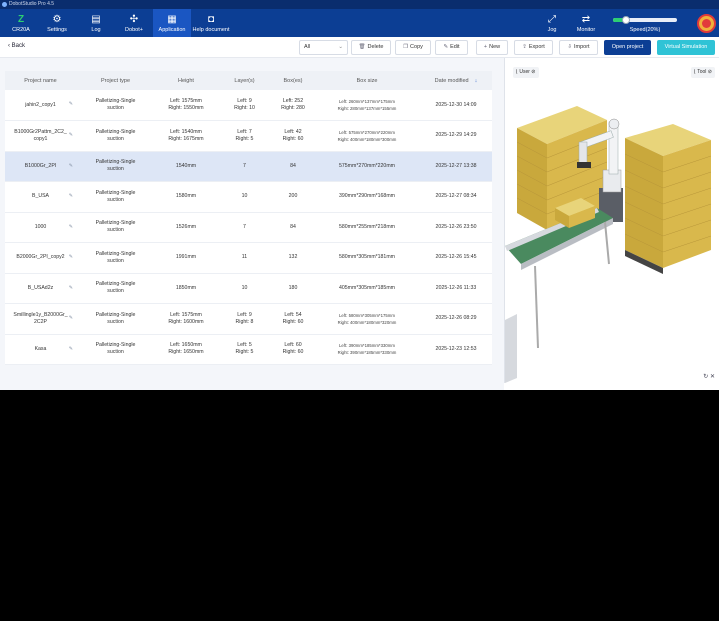  I want to click on emergency-stop-button, so click(706, 23).